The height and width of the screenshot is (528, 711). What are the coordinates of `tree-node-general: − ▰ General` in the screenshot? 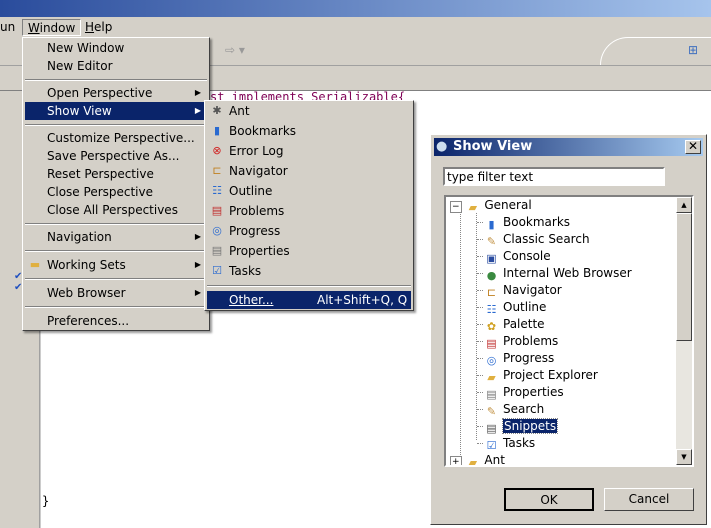 It's located at (491, 205).